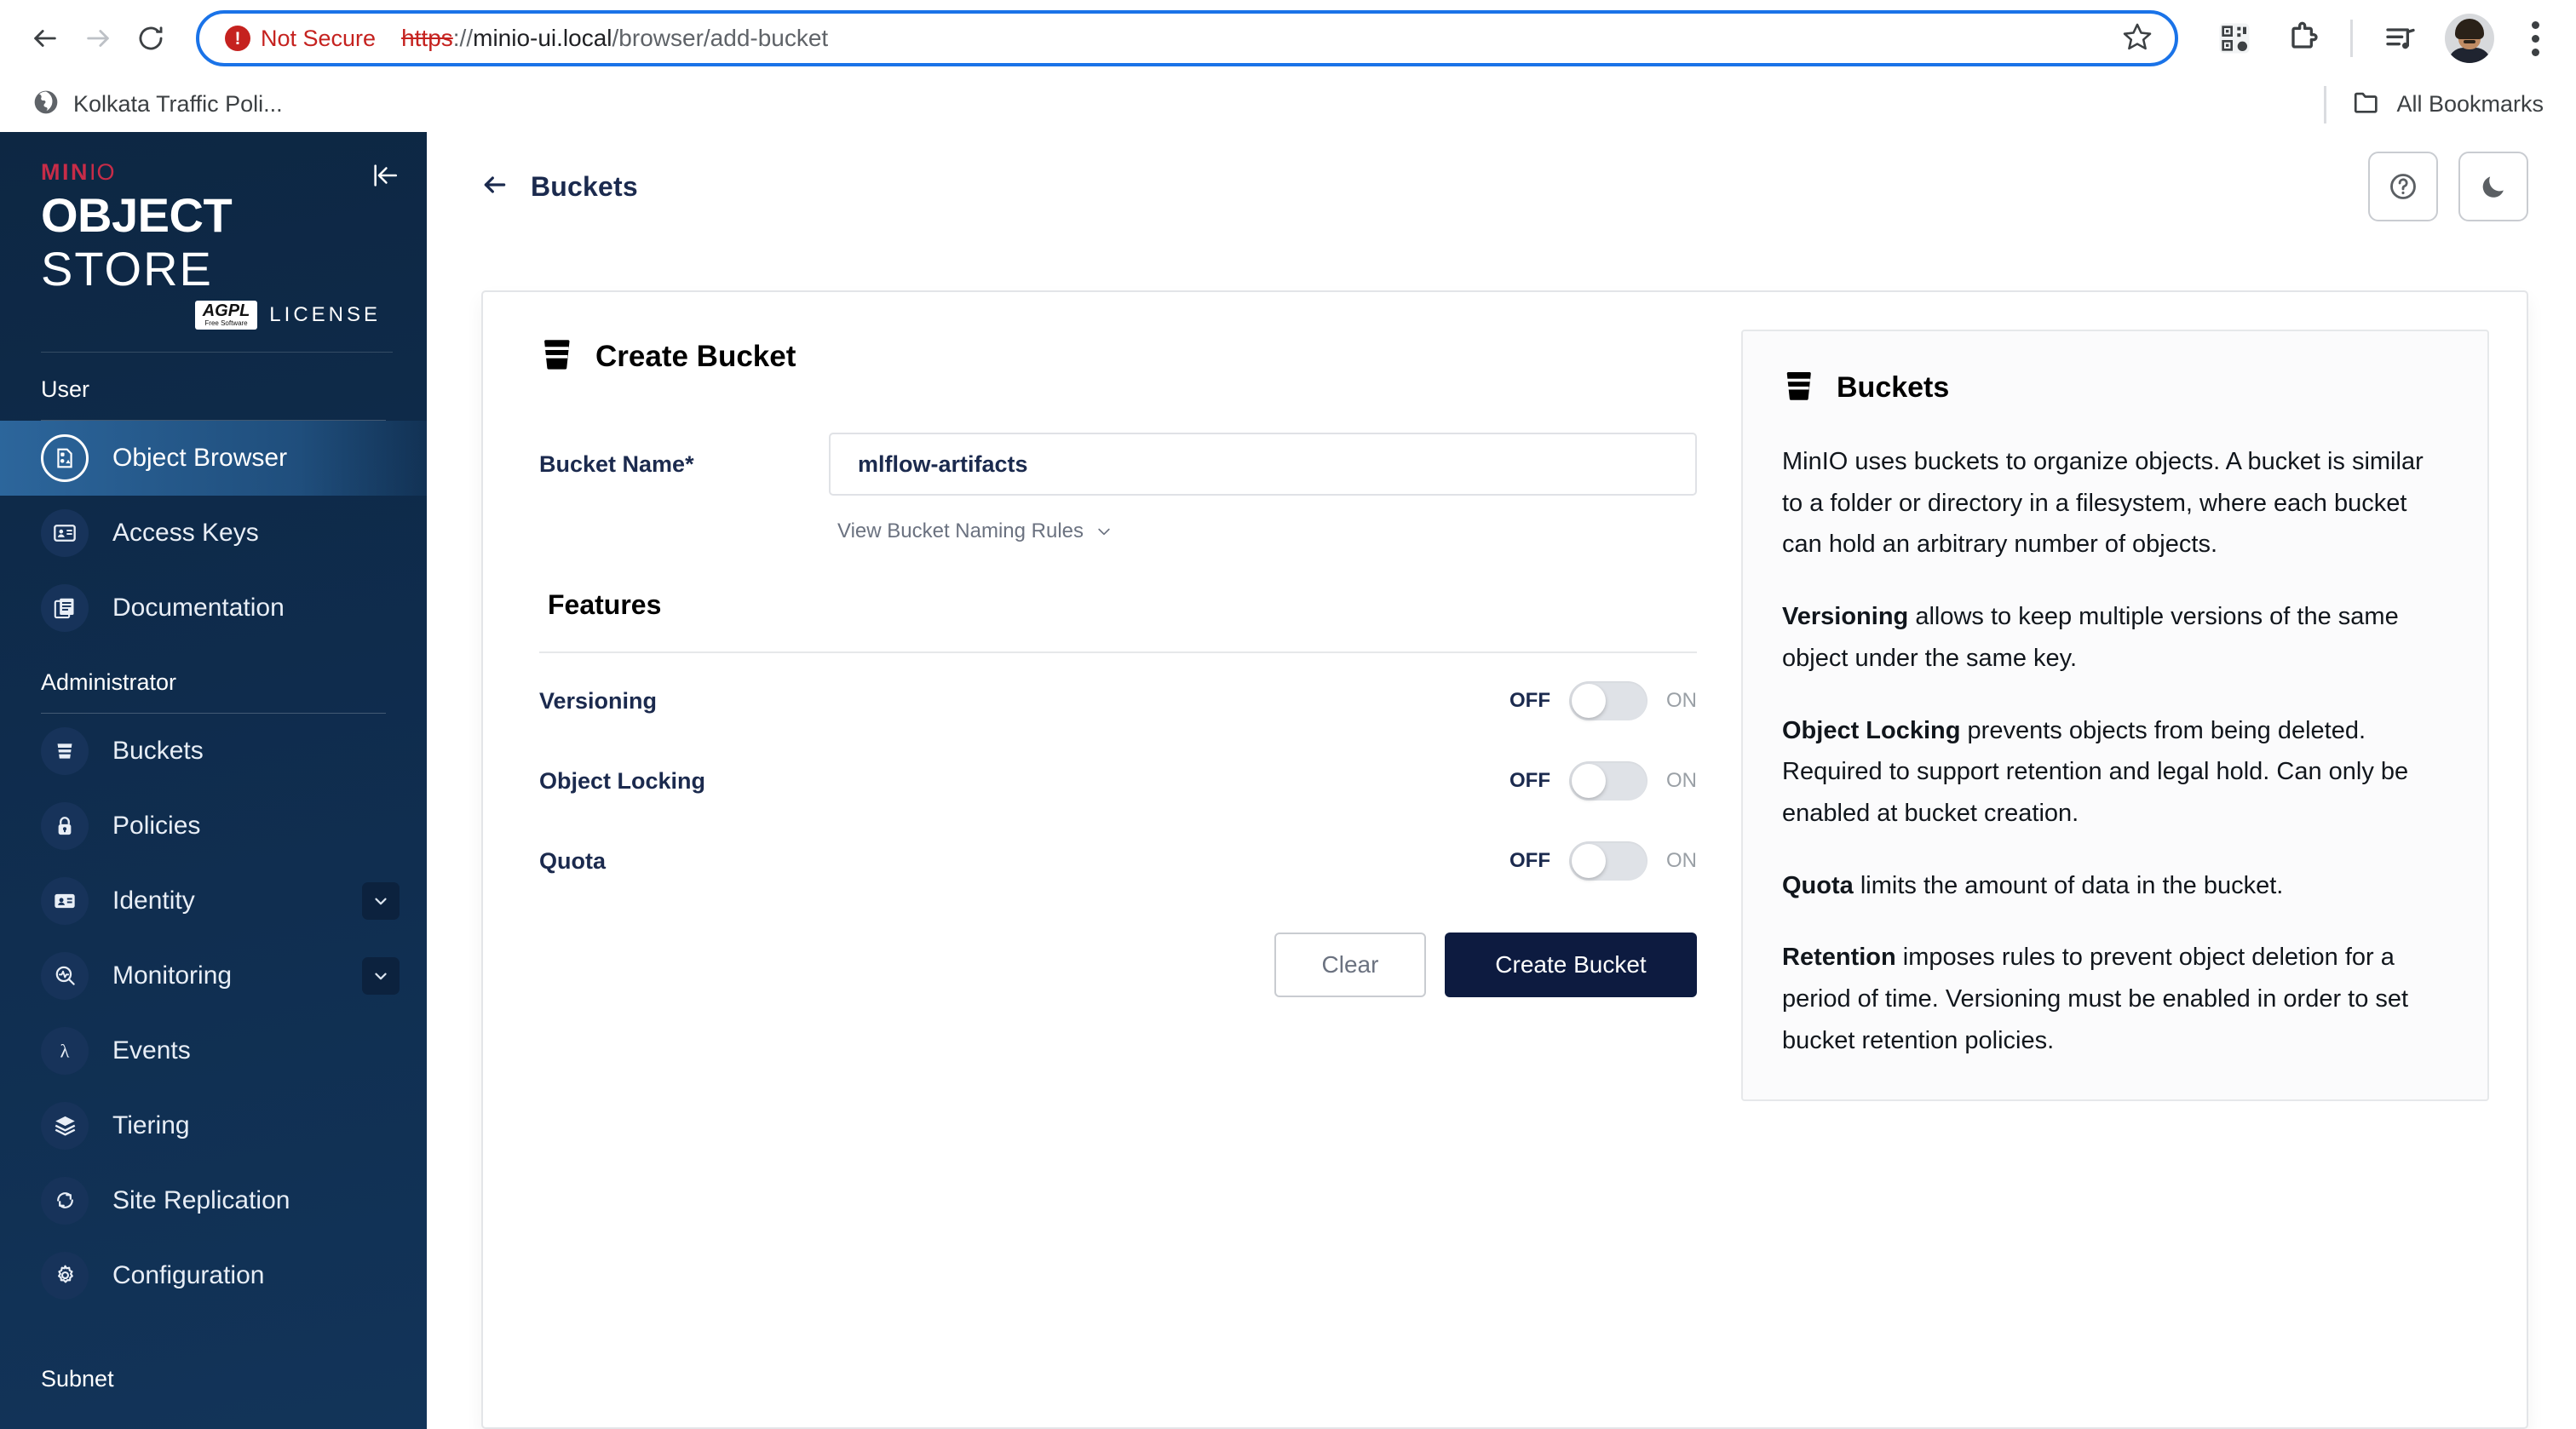 Image resolution: width=2576 pixels, height=1429 pixels. What do you see at coordinates (214, 826) in the screenshot?
I see `sidebar-item-policies: Policies` at bounding box center [214, 826].